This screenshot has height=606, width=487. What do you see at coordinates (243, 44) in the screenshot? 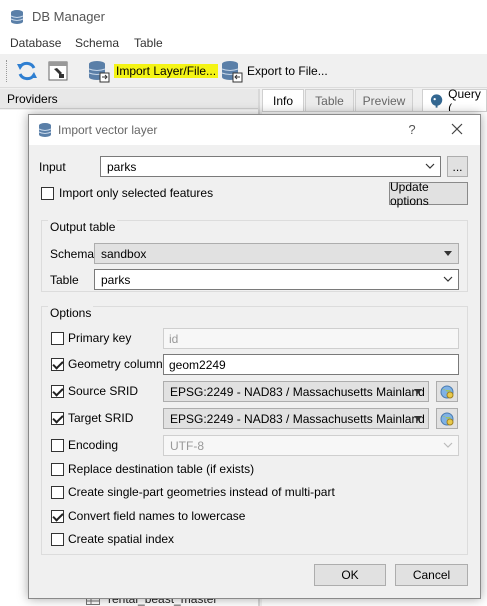
I see `menubar: Database Schema Table` at bounding box center [243, 44].